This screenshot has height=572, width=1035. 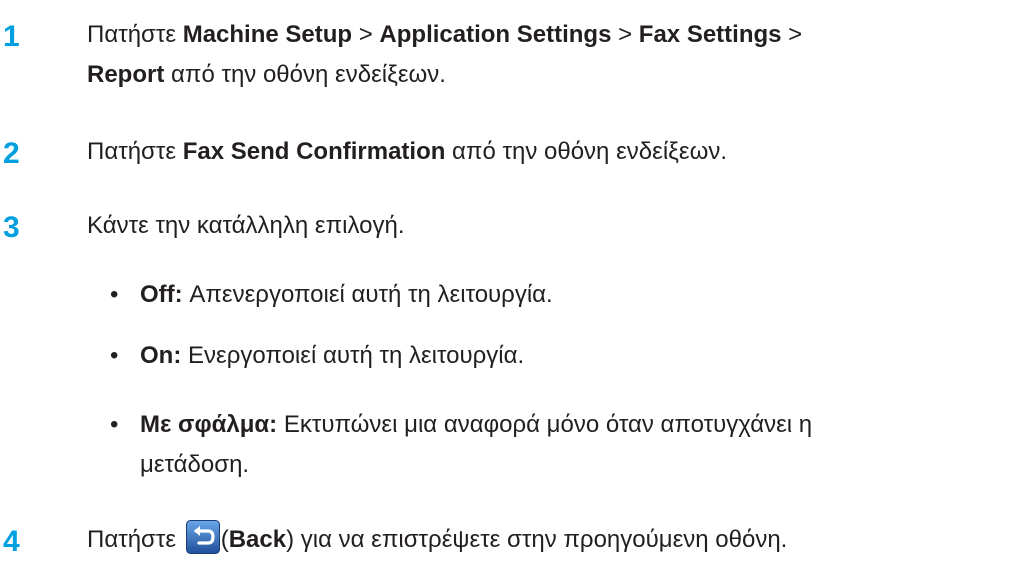 I want to click on option-desc-continued: μετάδοση., so click(x=195, y=464).